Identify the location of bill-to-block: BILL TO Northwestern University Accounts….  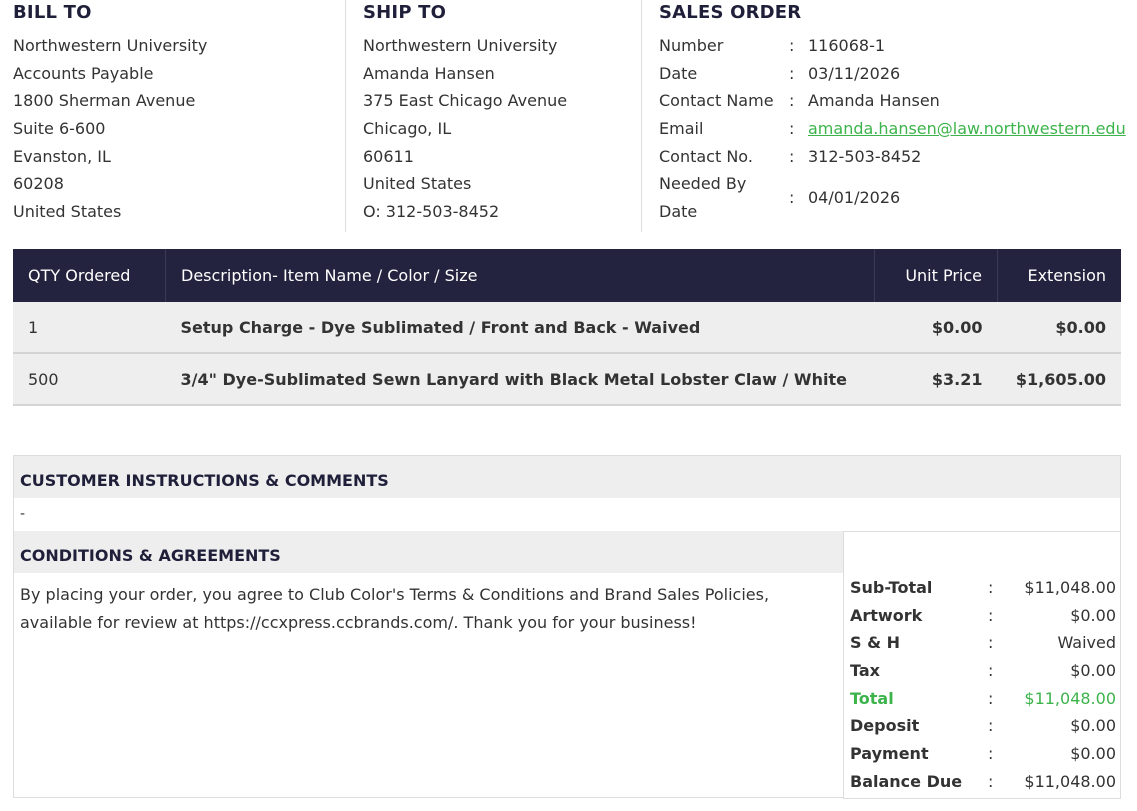
(178, 116).